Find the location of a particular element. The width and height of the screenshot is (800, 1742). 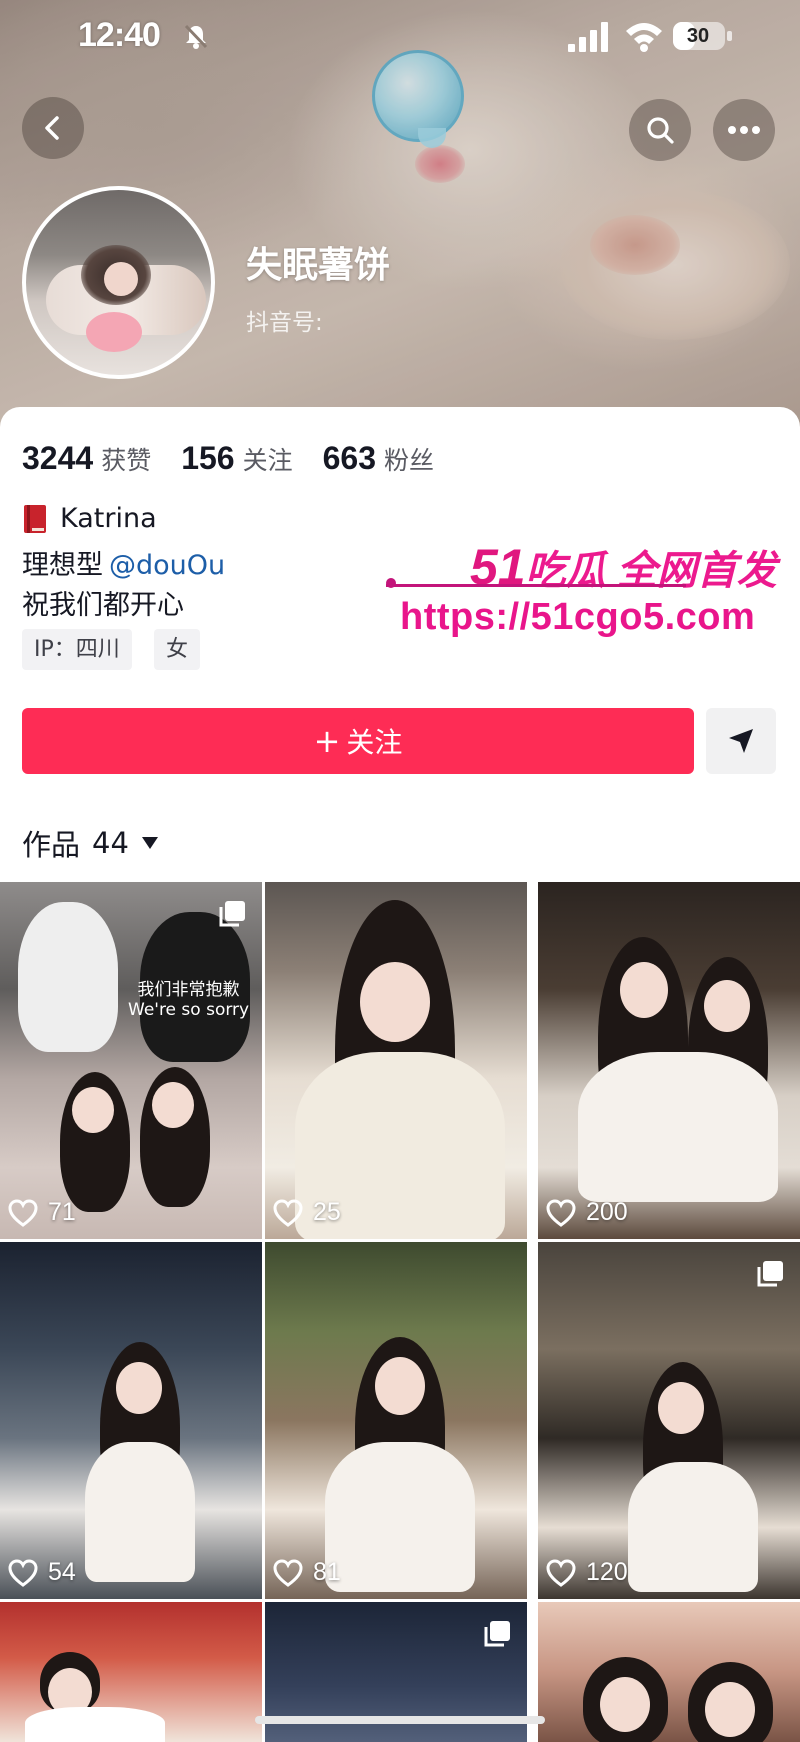

tile-white-cat is located at coordinates (68, 977).